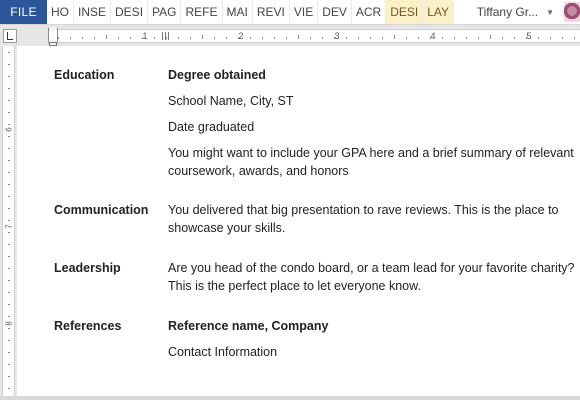 This screenshot has width=580, height=400. Describe the element at coordinates (439, 12) in the screenshot. I see `tab-table-layout: LAY` at that location.